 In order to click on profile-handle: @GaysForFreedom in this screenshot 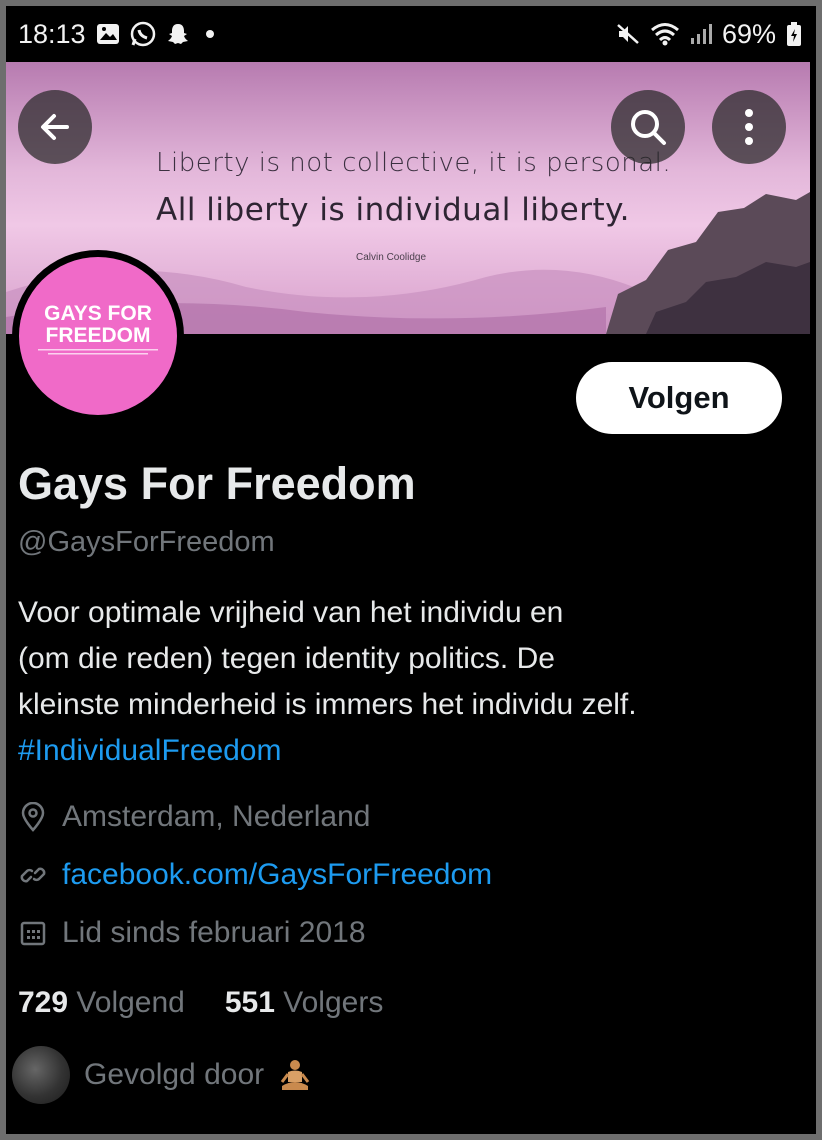, I will do `click(146, 542)`.